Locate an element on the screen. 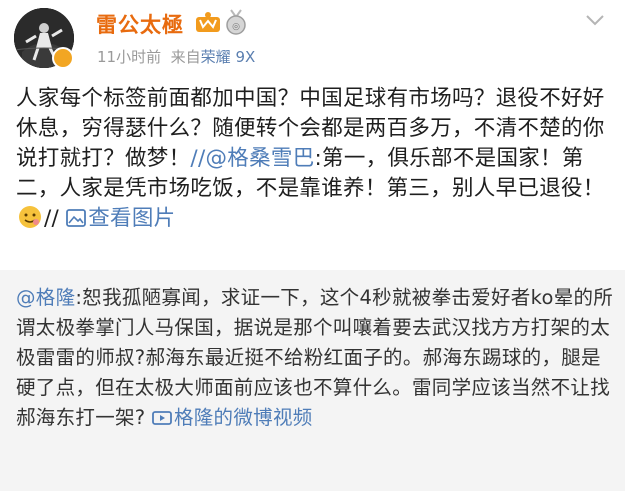  medal-icon: ◎ is located at coordinates (236, 22).